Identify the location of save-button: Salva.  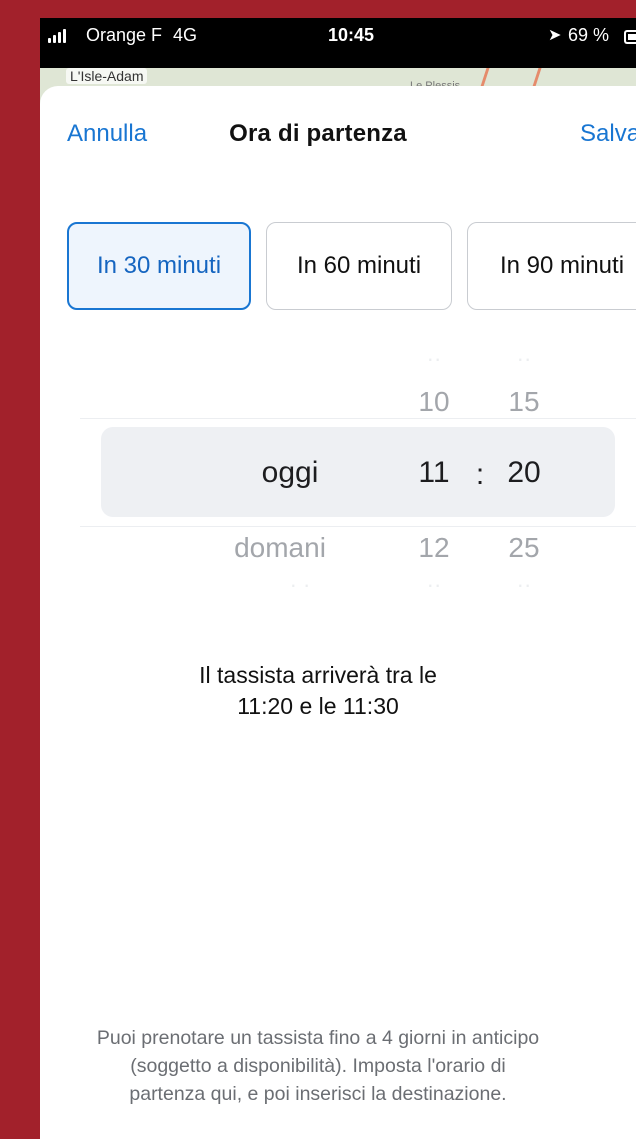
(608, 134).